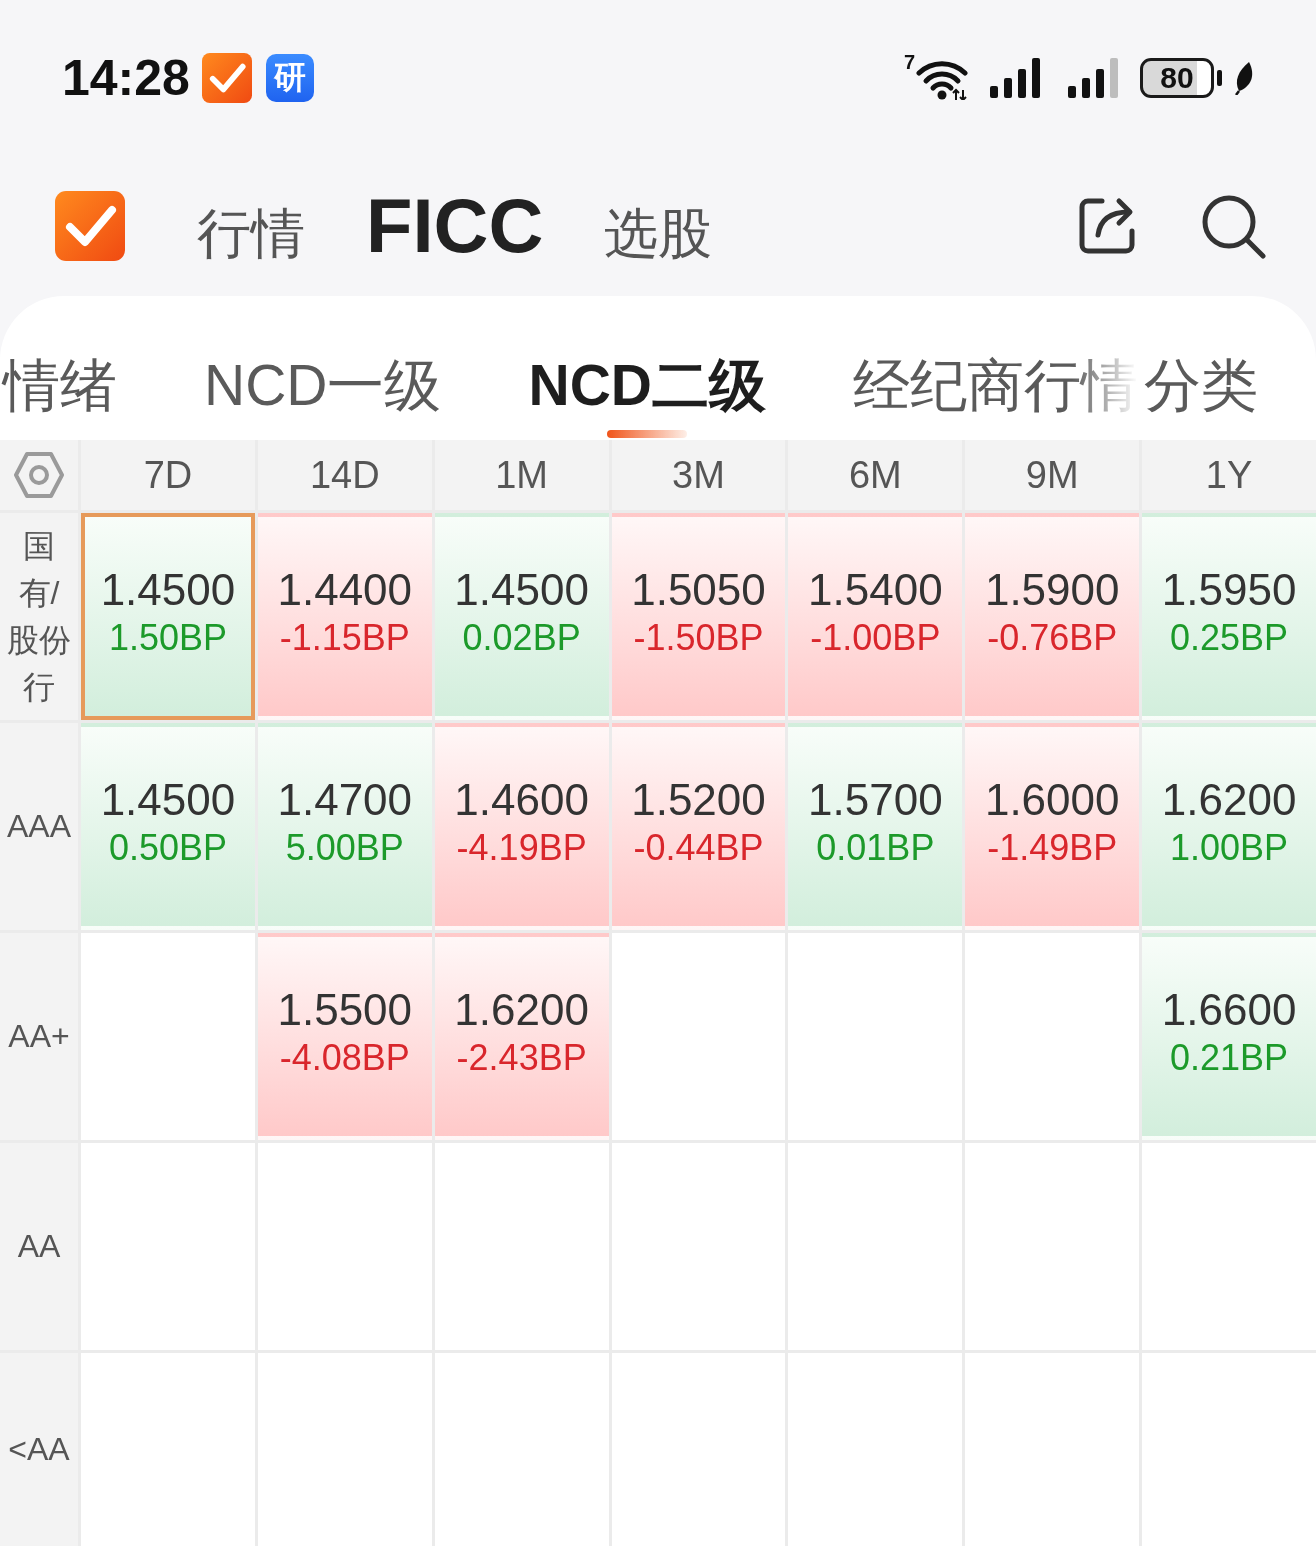 The width and height of the screenshot is (1316, 1546). Describe the element at coordinates (1052, 475) in the screenshot. I see `column-header: 9M` at that location.